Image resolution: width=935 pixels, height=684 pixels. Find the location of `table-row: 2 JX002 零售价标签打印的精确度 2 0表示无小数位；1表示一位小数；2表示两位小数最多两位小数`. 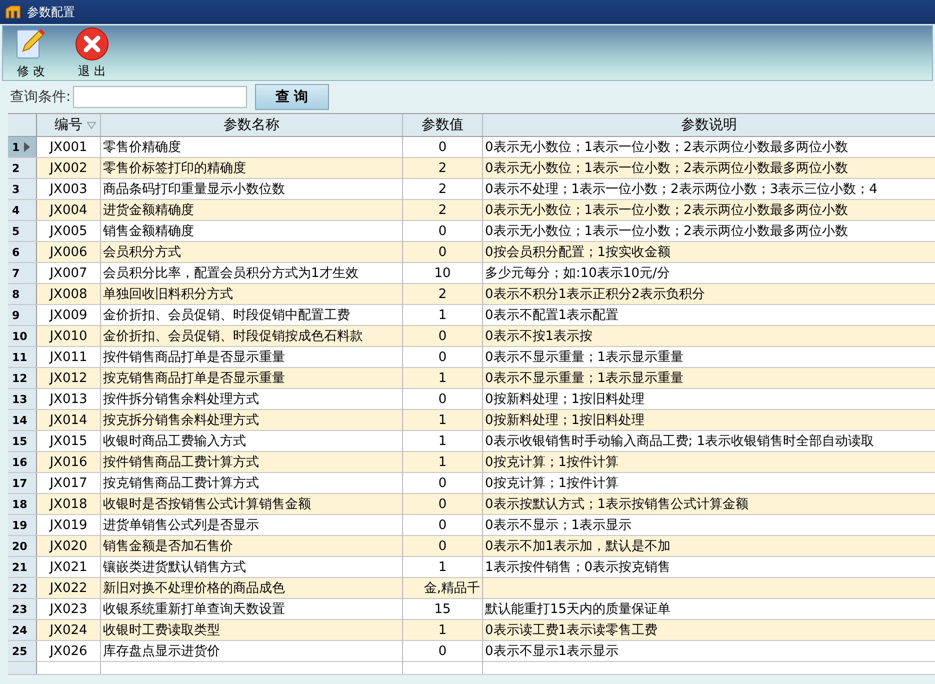

table-row: 2 JX002 零售价标签打印的精确度 2 0表示无小数位；1表示一位小数；2表示两位小数最多两位小数 is located at coordinates (471, 168).